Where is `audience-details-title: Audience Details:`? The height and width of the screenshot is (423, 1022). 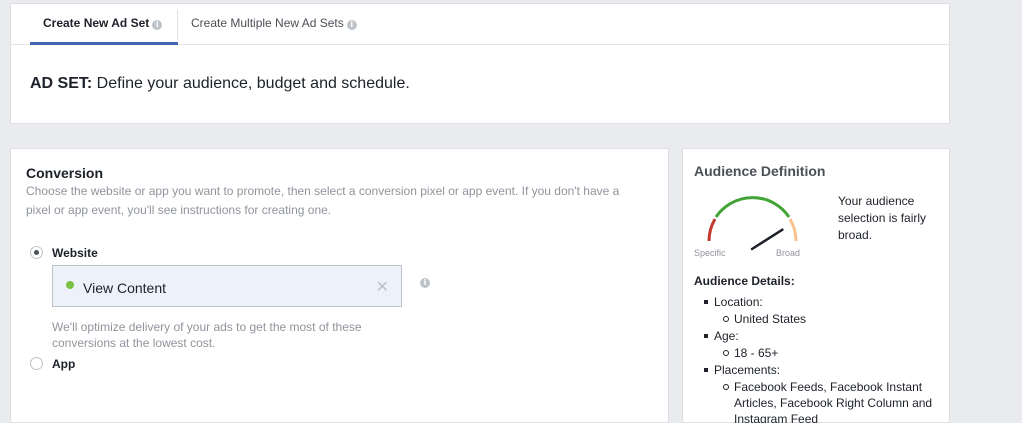 audience-details-title: Audience Details: is located at coordinates (744, 281).